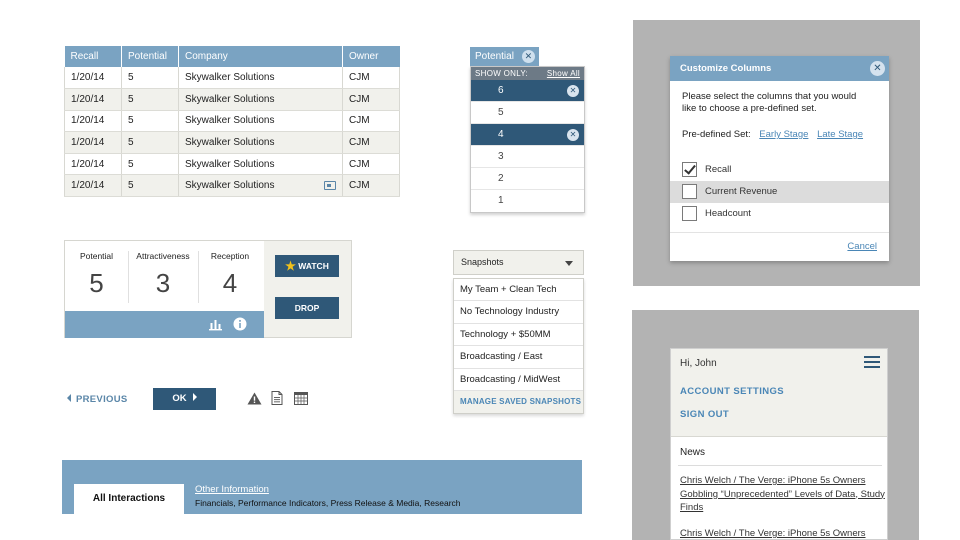 The height and width of the screenshot is (540, 960). I want to click on cancel-link: Cancel, so click(862, 246).